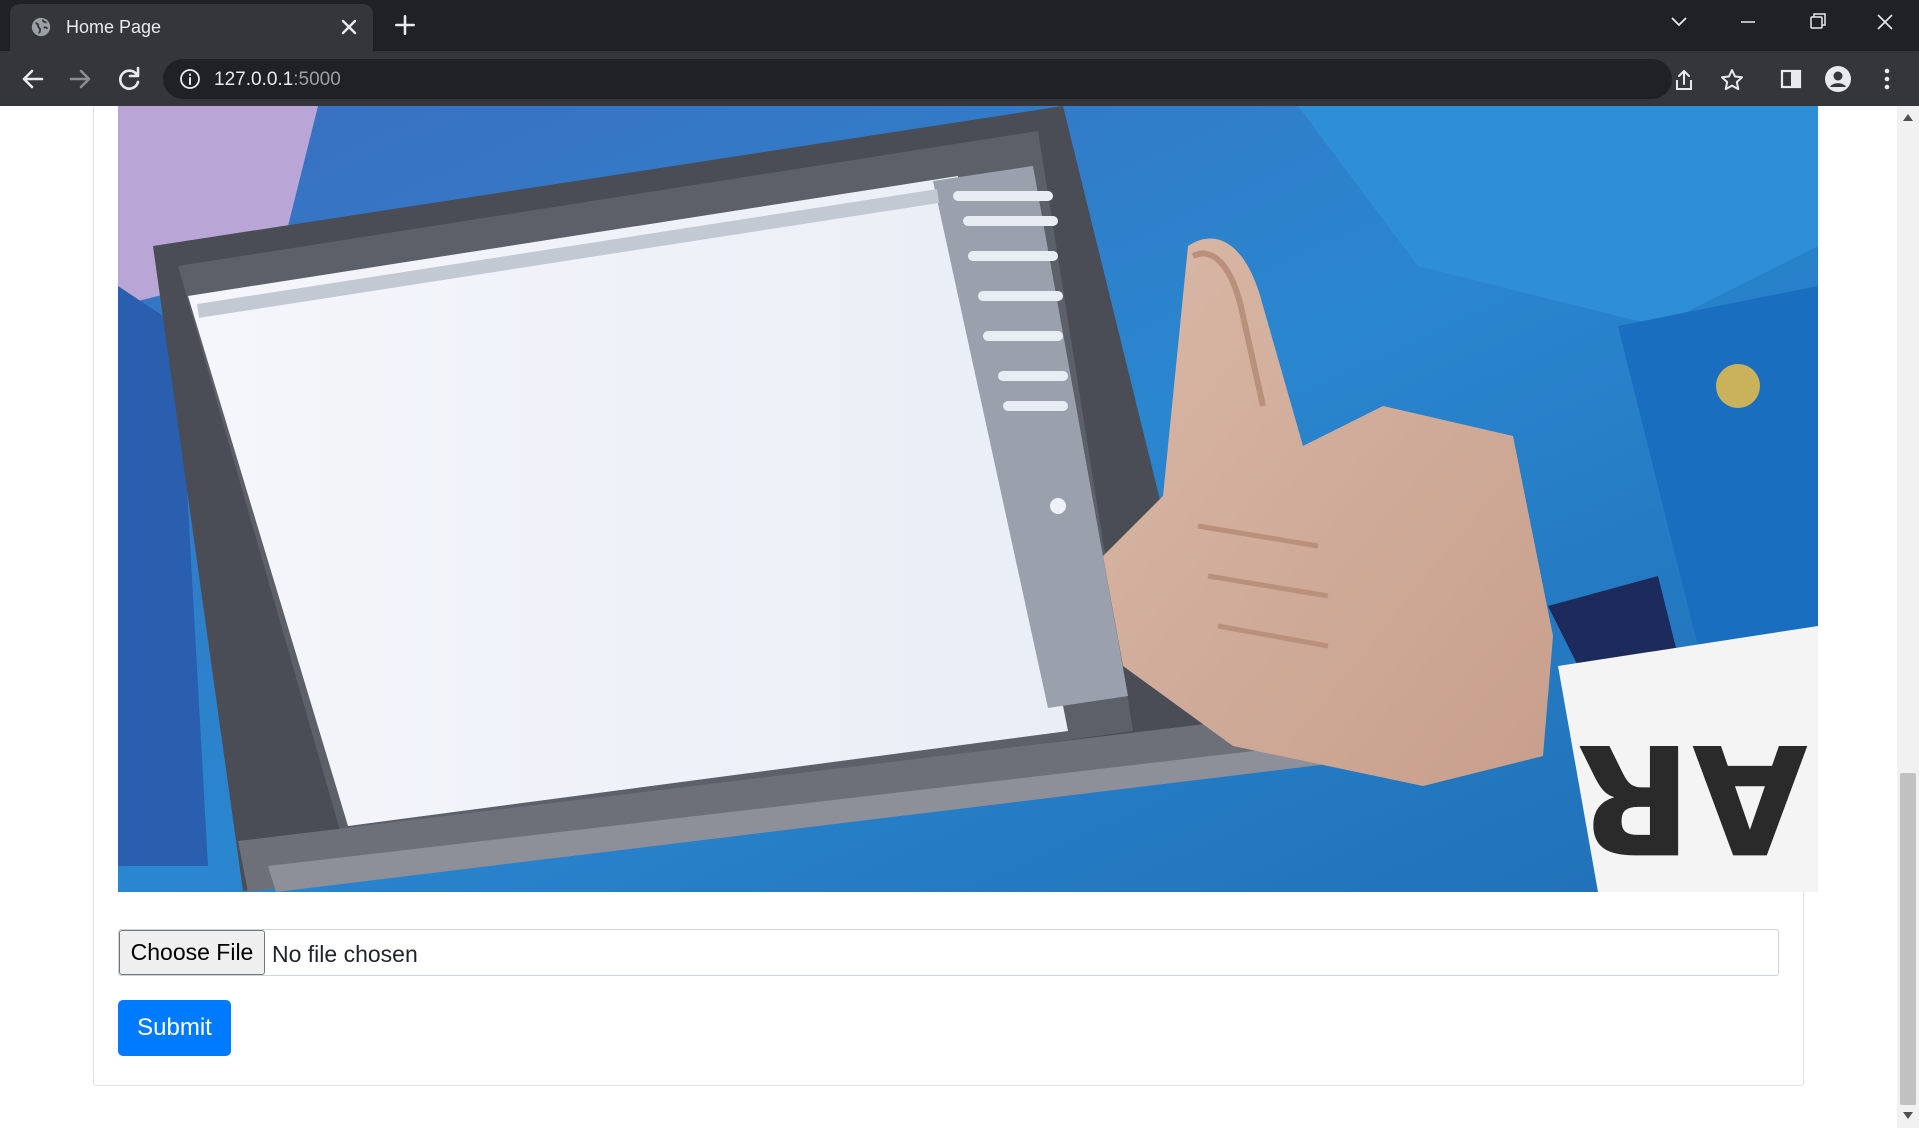  Describe the element at coordinates (1817, 22) in the screenshot. I see `restore-icon` at that location.